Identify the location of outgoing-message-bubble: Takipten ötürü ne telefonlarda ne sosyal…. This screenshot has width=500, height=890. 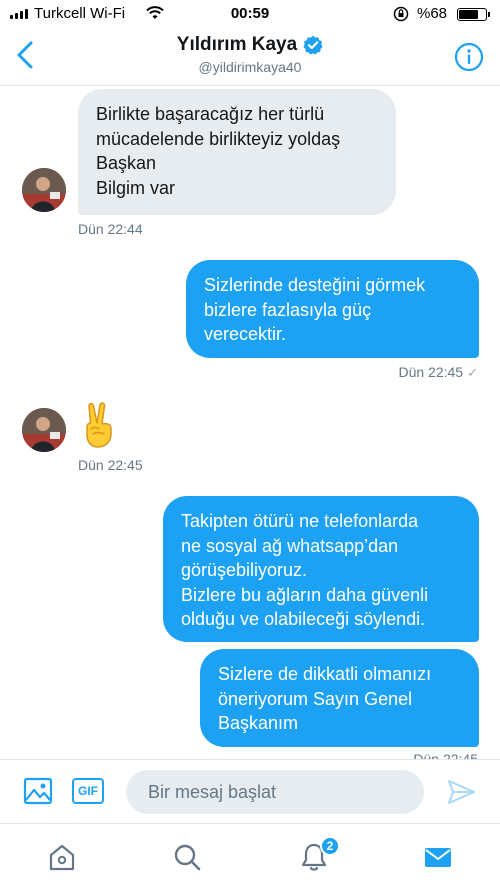
(321, 569).